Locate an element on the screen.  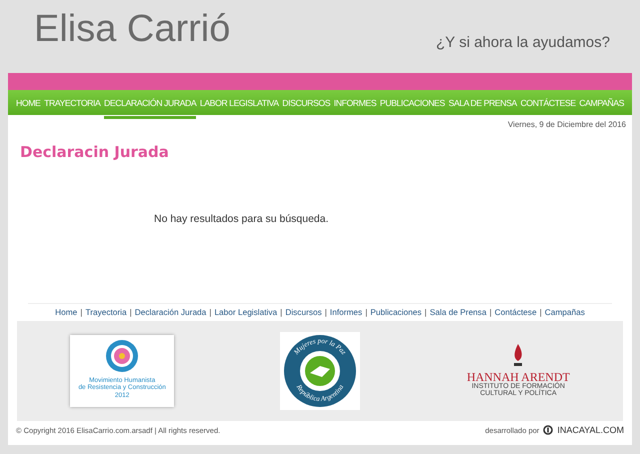
footer-link: Discursos is located at coordinates (303, 312).